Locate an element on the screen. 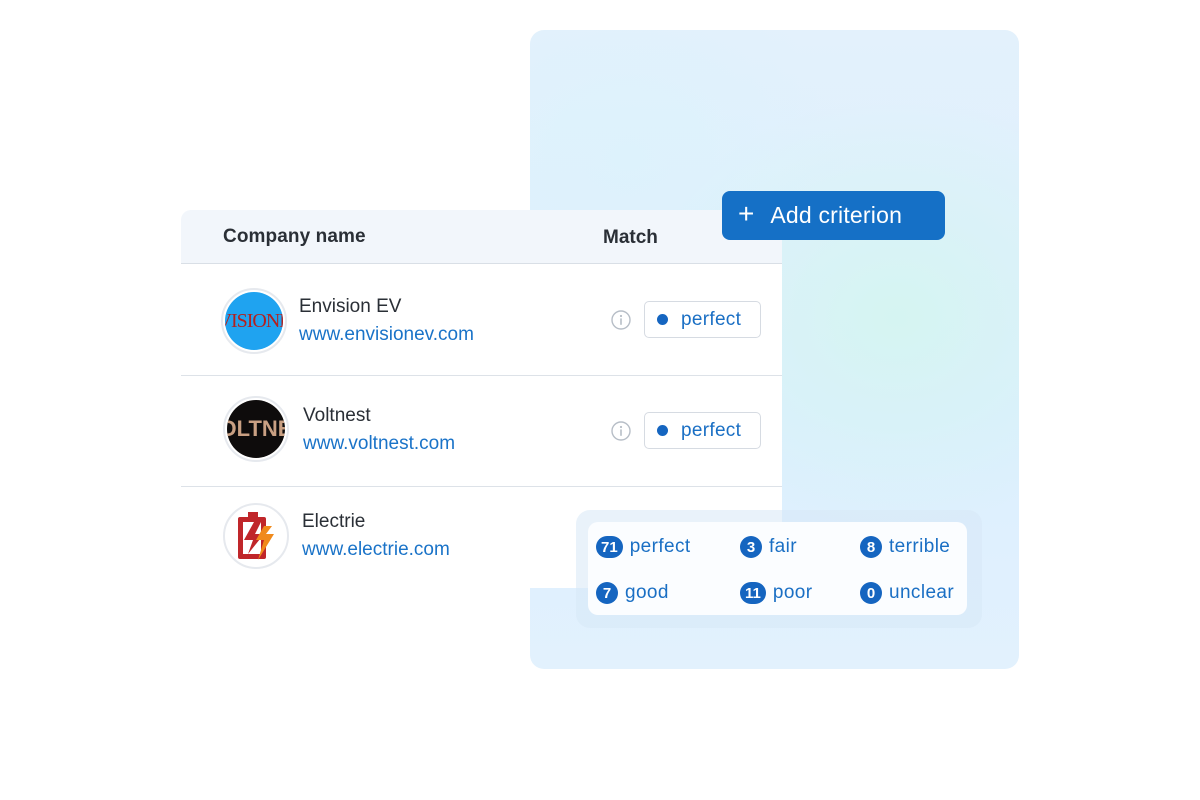 This screenshot has width=1200, height=800. plus-icon: + is located at coordinates (746, 213).